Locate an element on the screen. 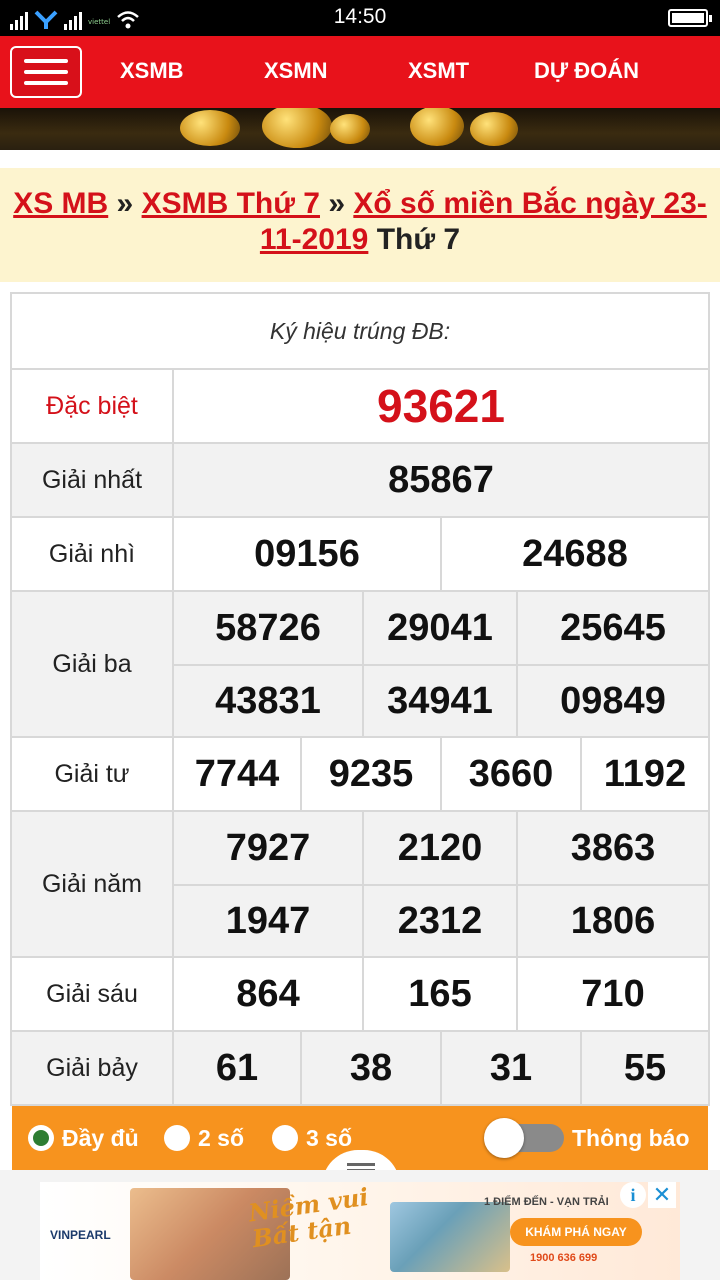  nav-item-xsmt: XSMT is located at coordinates (438, 72).